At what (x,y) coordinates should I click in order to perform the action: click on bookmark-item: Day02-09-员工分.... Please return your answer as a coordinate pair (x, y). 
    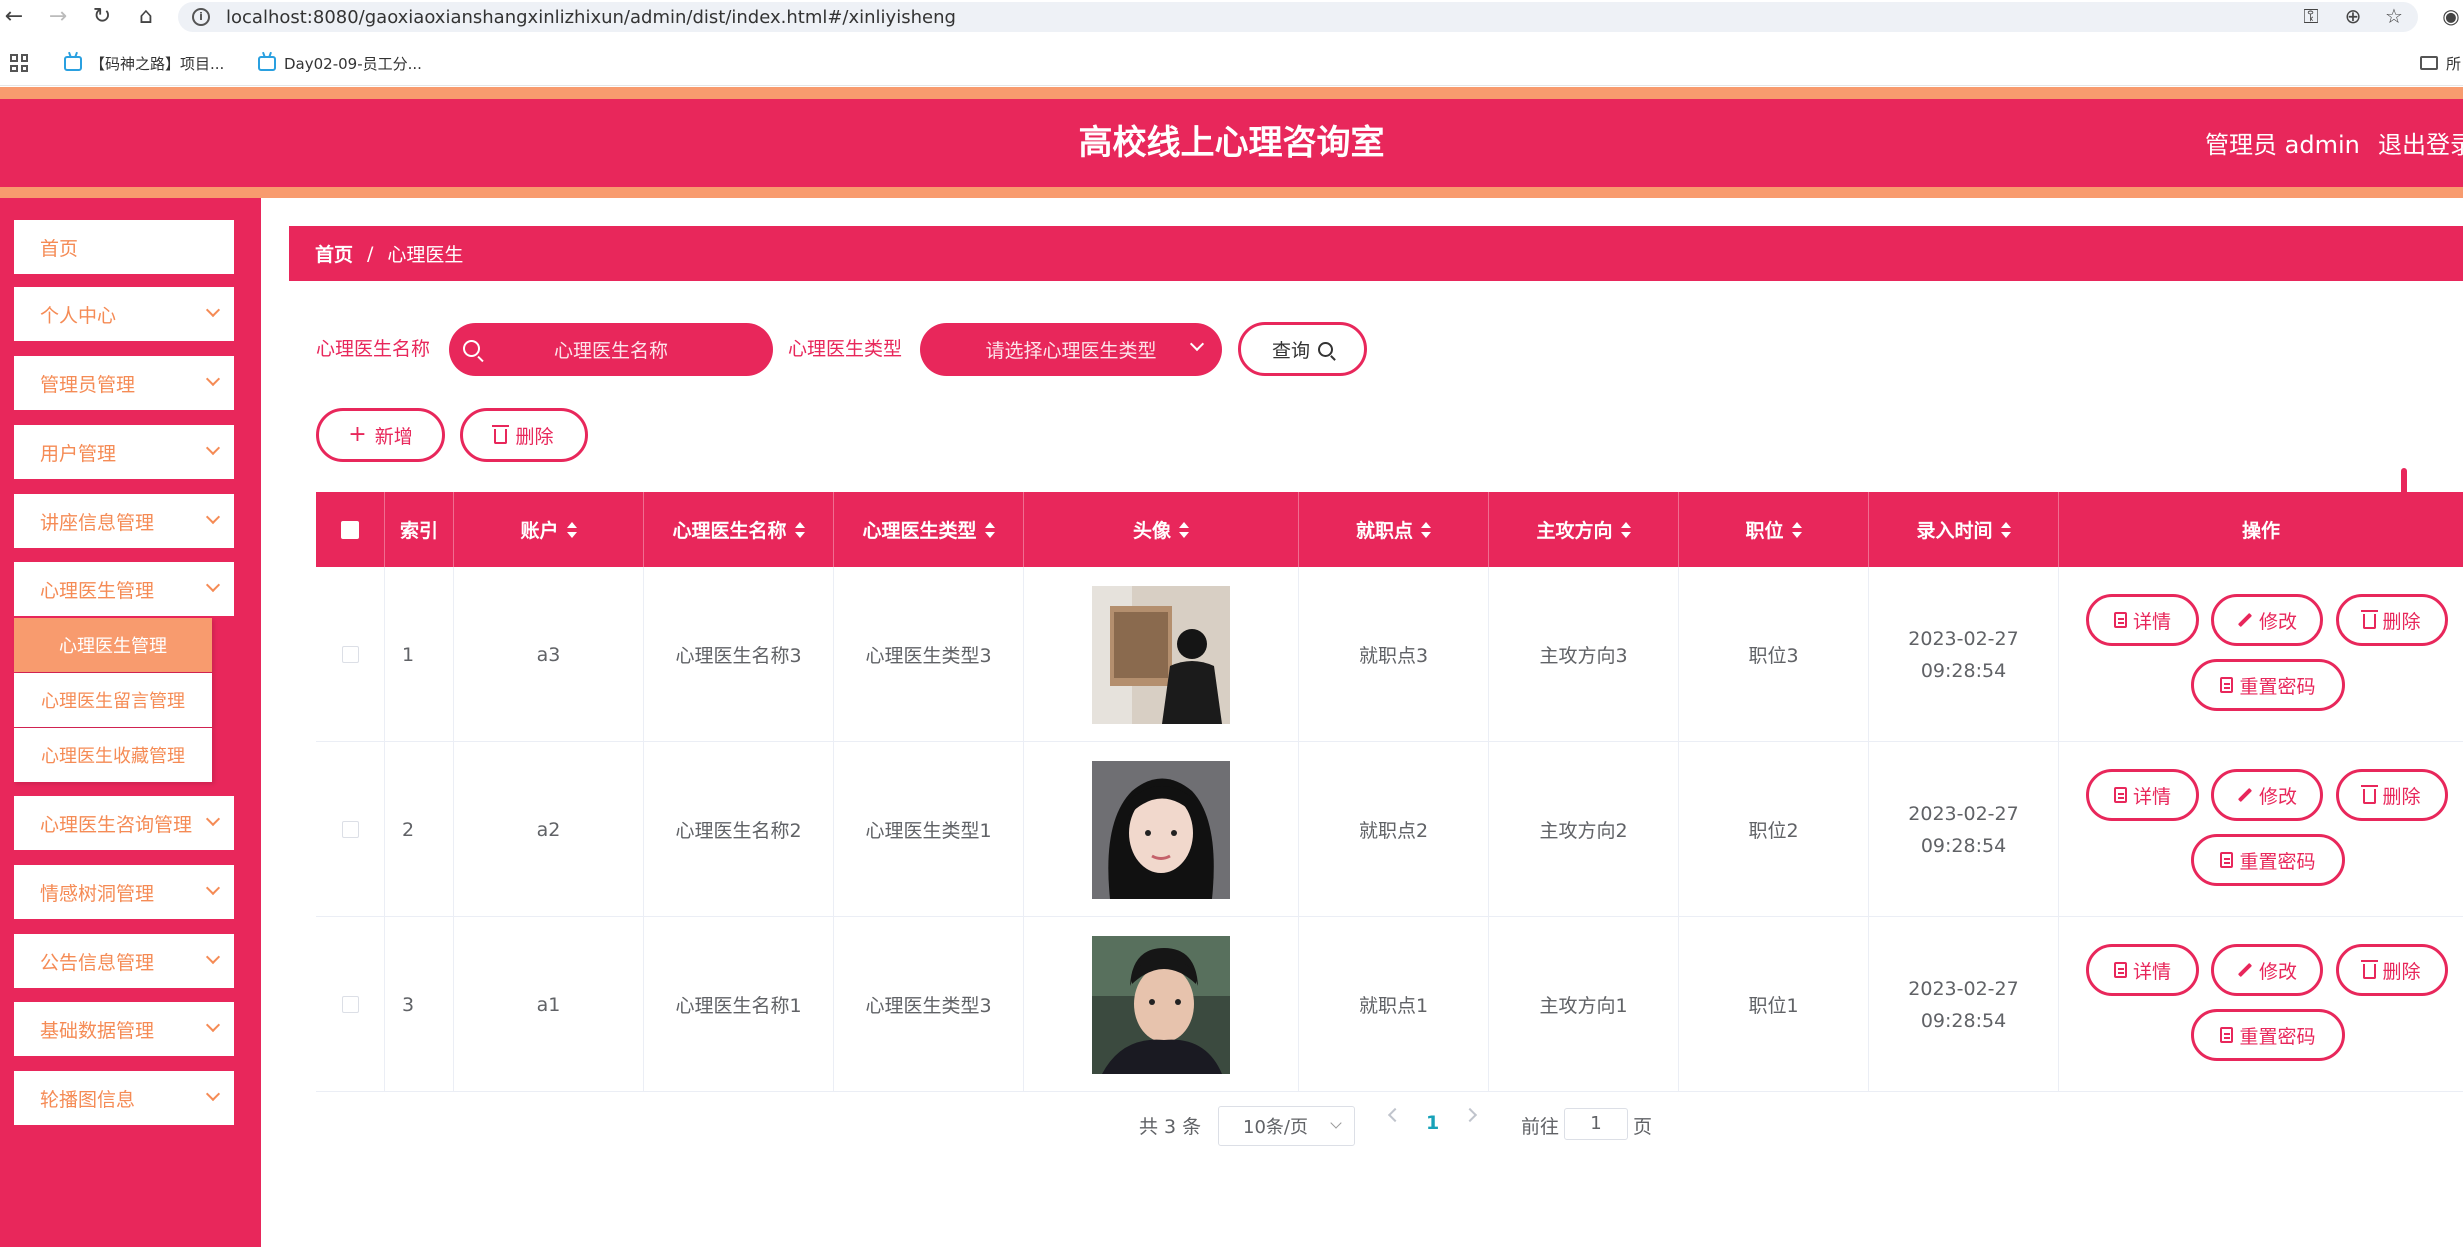
    Looking at the image, I should click on (340, 63).